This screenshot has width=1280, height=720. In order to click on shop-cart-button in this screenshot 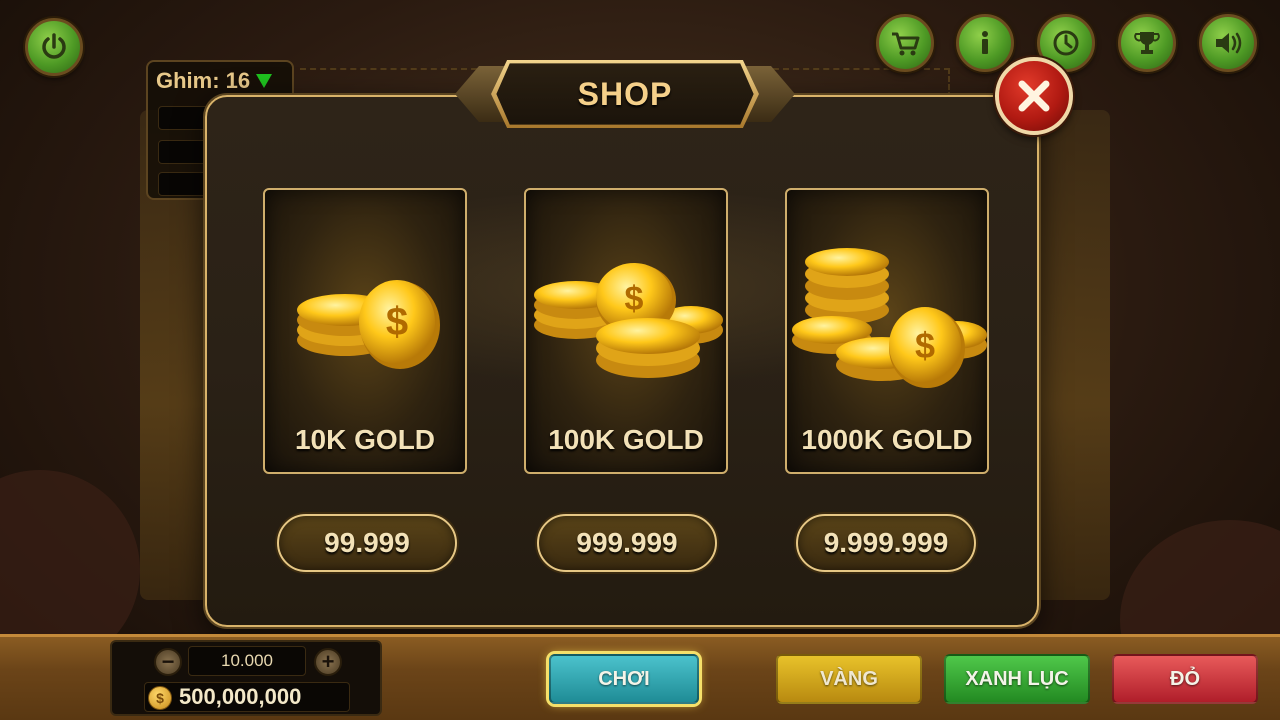, I will do `click(905, 43)`.